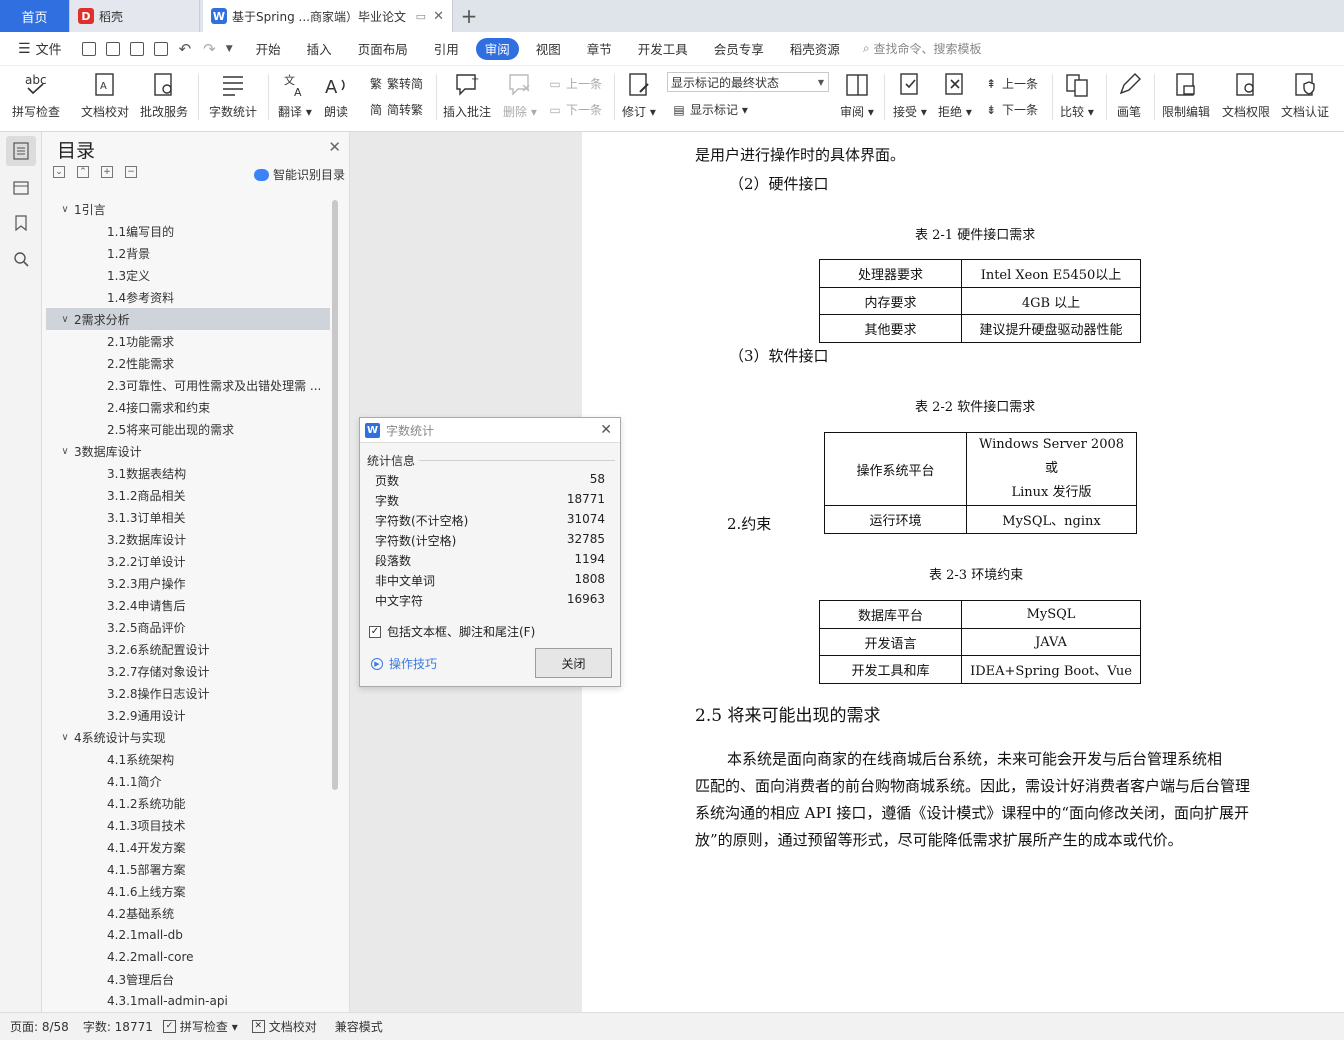 The image size is (1344, 1040). I want to click on toc-item: 3.2.4申请售后, so click(188, 605).